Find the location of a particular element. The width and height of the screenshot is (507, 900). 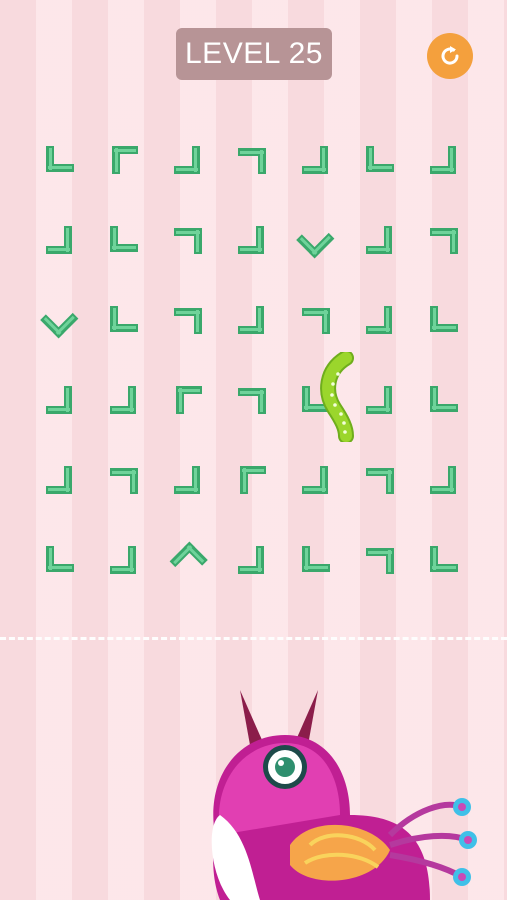

restart-button is located at coordinates (450, 56).